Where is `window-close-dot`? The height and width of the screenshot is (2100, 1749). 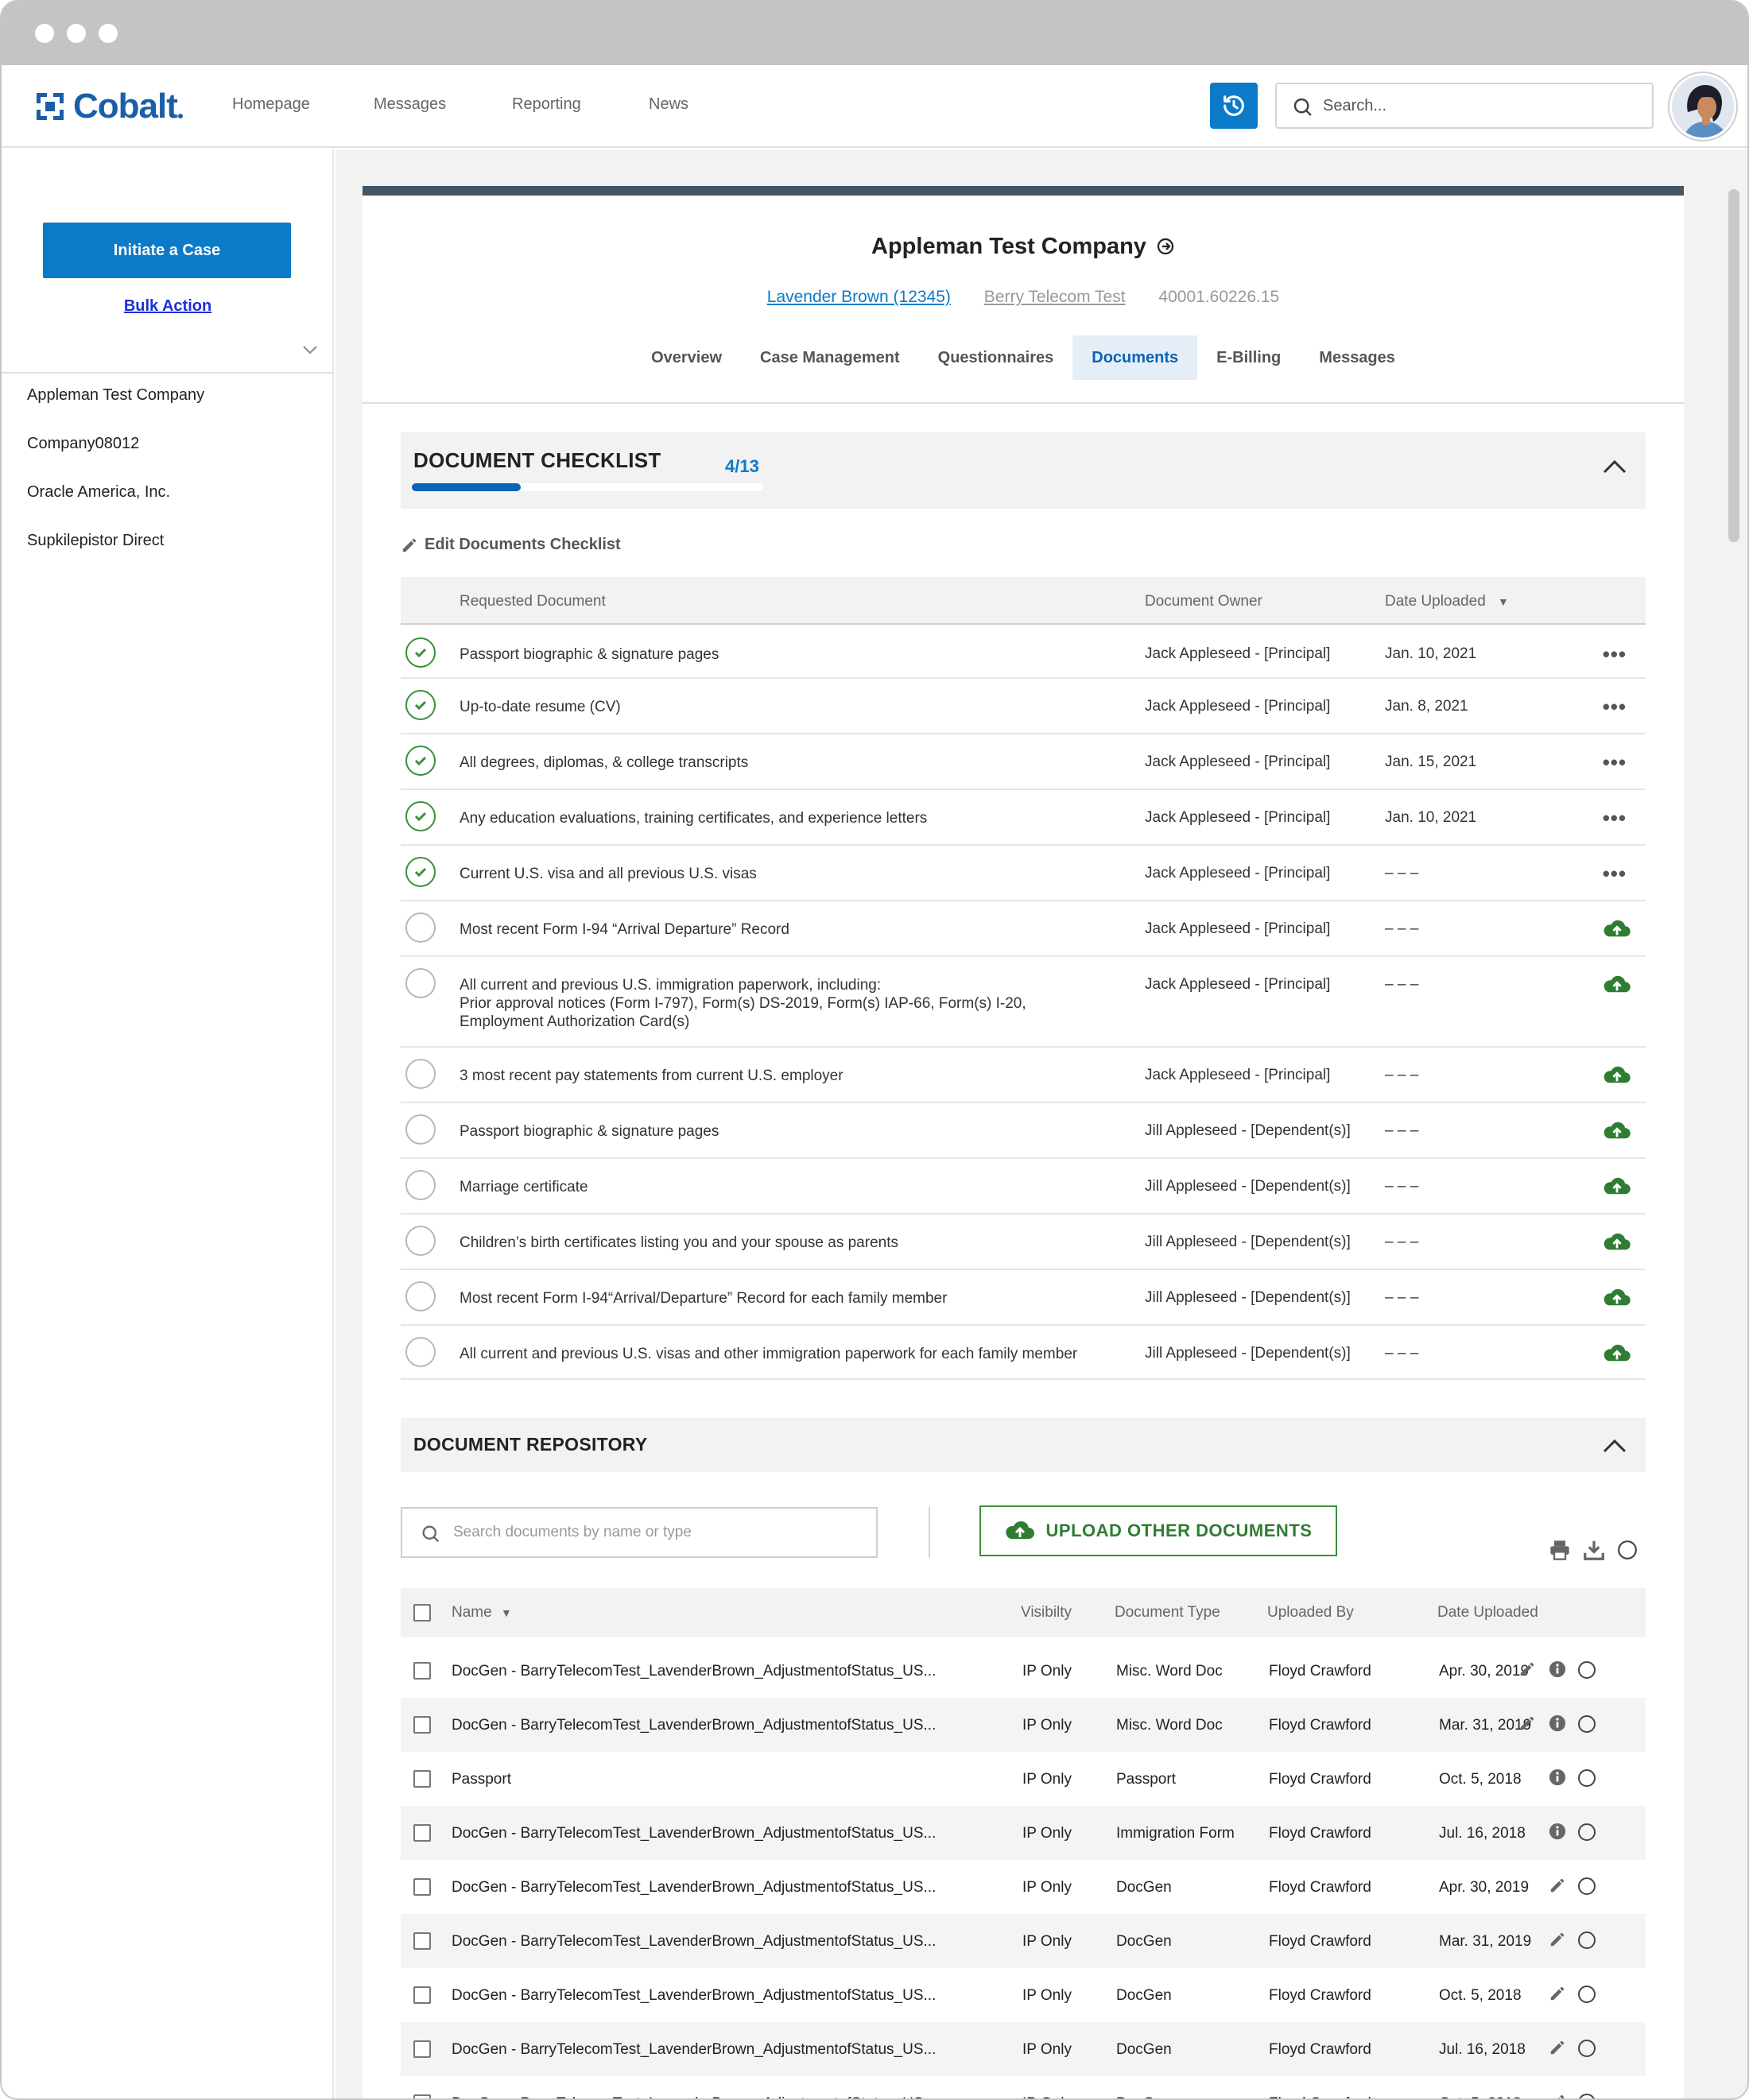 window-close-dot is located at coordinates (44, 33).